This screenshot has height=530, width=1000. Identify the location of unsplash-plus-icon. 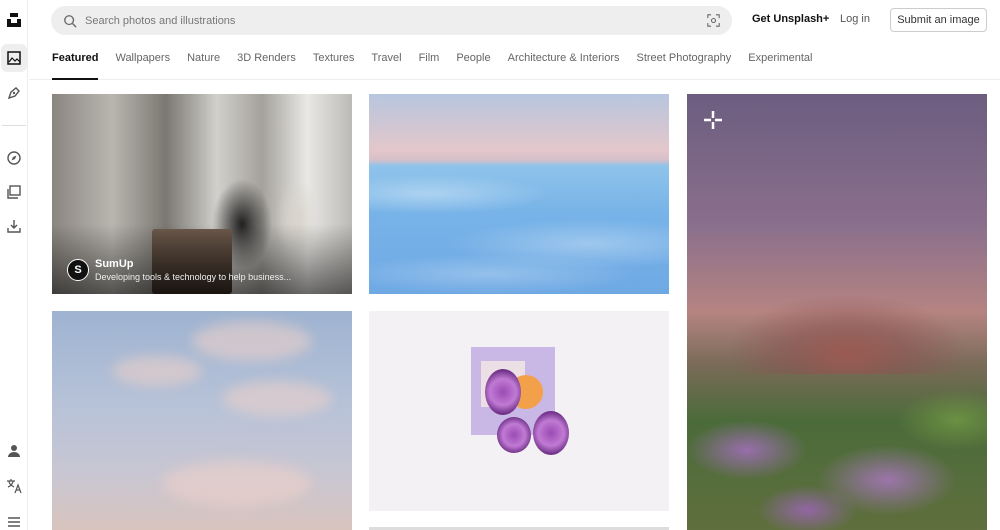
(713, 120).